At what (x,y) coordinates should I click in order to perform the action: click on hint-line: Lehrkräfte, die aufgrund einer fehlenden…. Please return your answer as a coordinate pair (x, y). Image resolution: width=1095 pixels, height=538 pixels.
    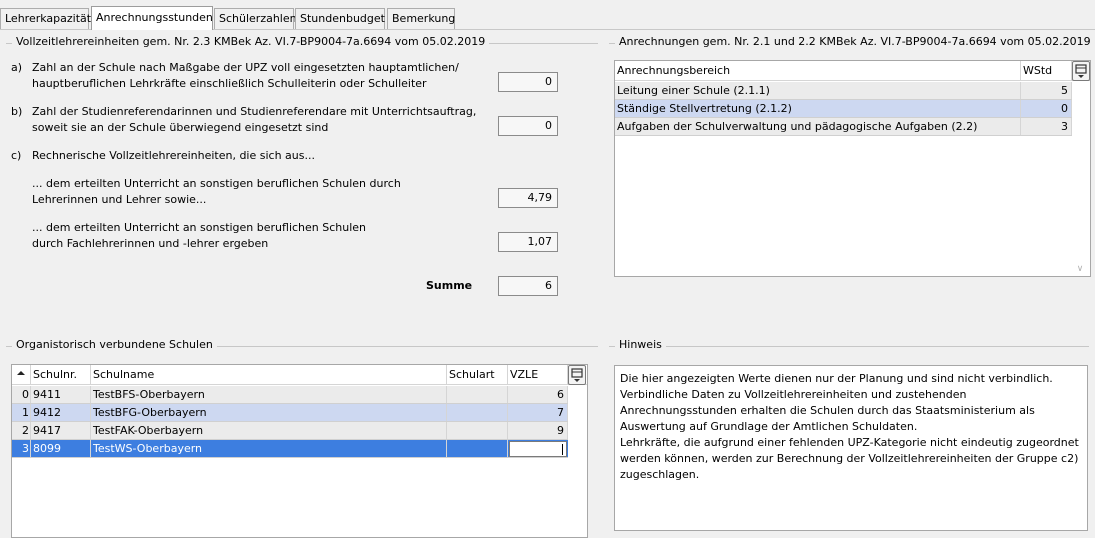
    Looking at the image, I should click on (849, 442).